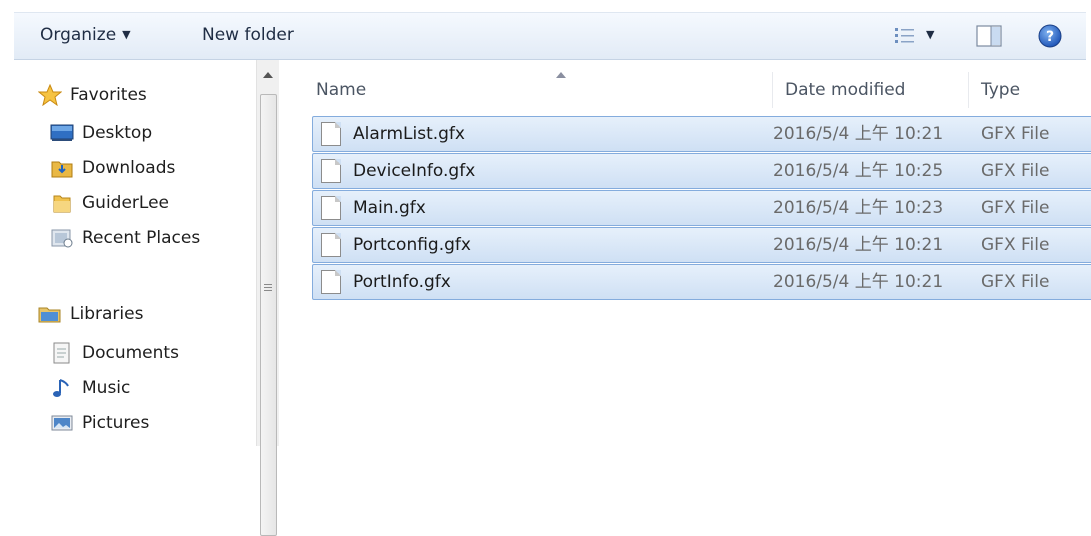 Image resolution: width=1091 pixels, height=536 pixels. What do you see at coordinates (550, 36) in the screenshot?
I see `command-bar: Organize ▼ New folder ▼ ?` at bounding box center [550, 36].